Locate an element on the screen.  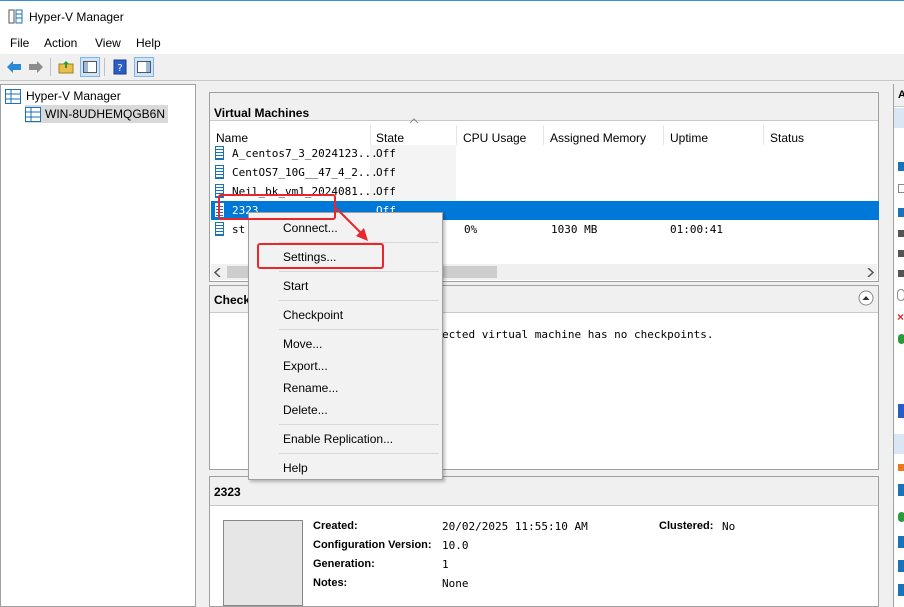
details-header: 2323 is located at coordinates (544, 491).